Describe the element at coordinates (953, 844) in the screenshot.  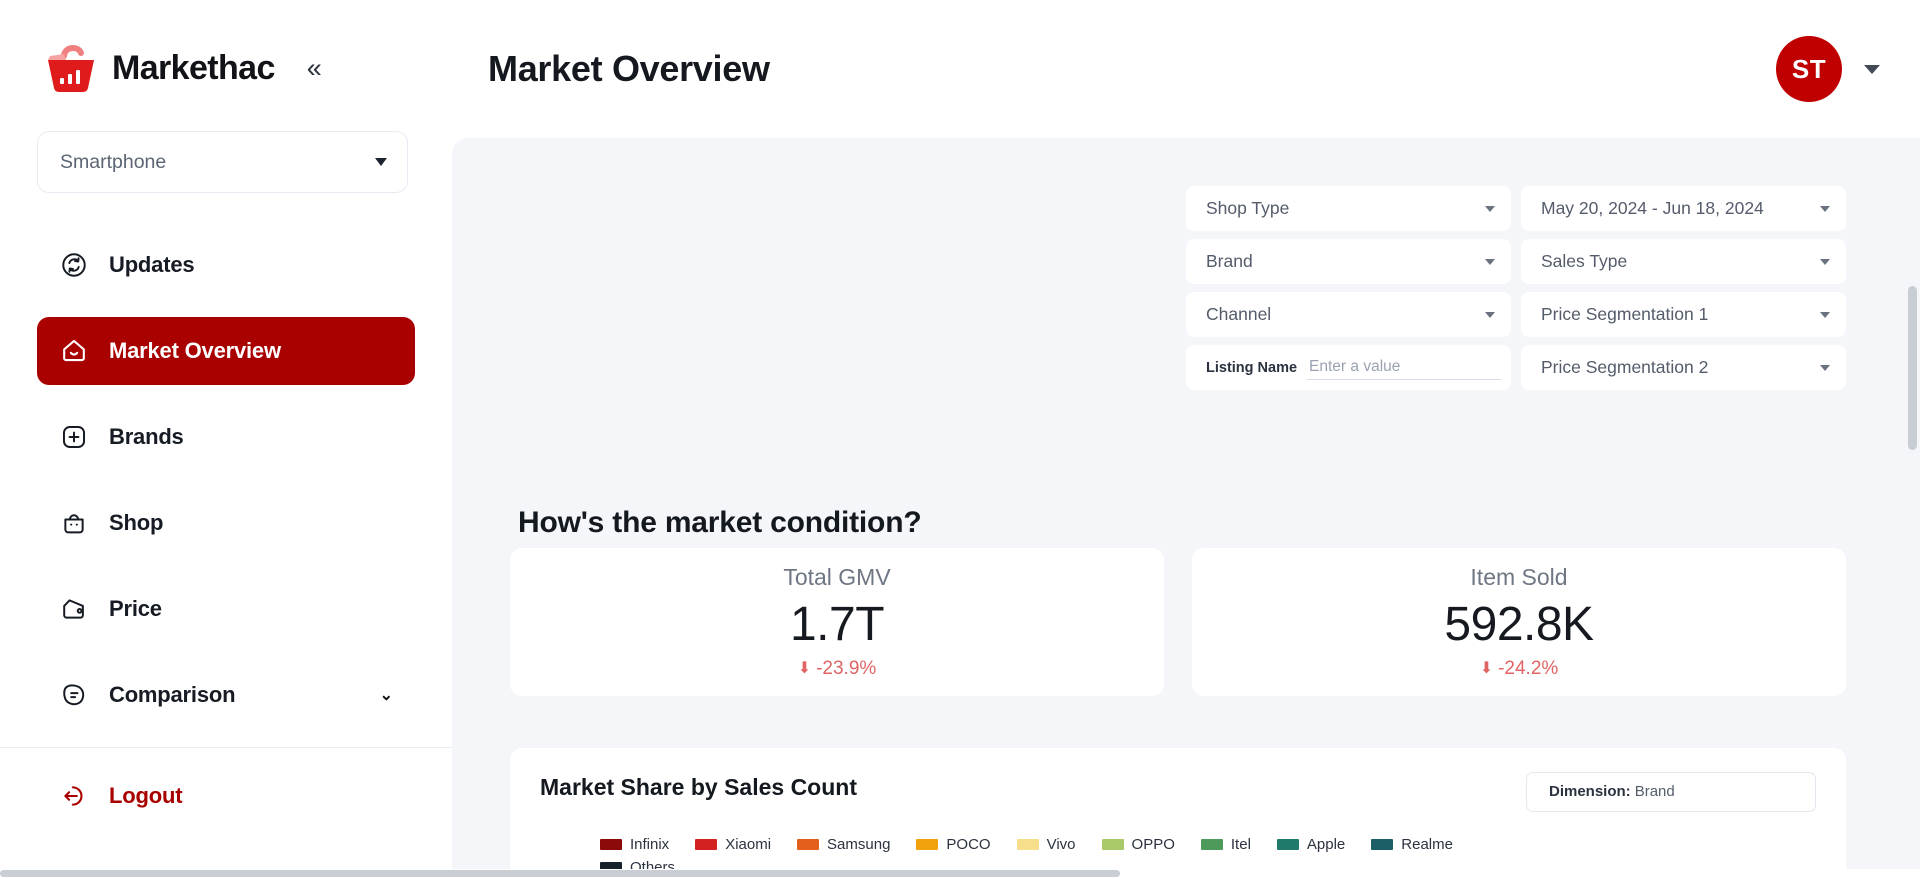
I see `legend-item: POCO` at that location.